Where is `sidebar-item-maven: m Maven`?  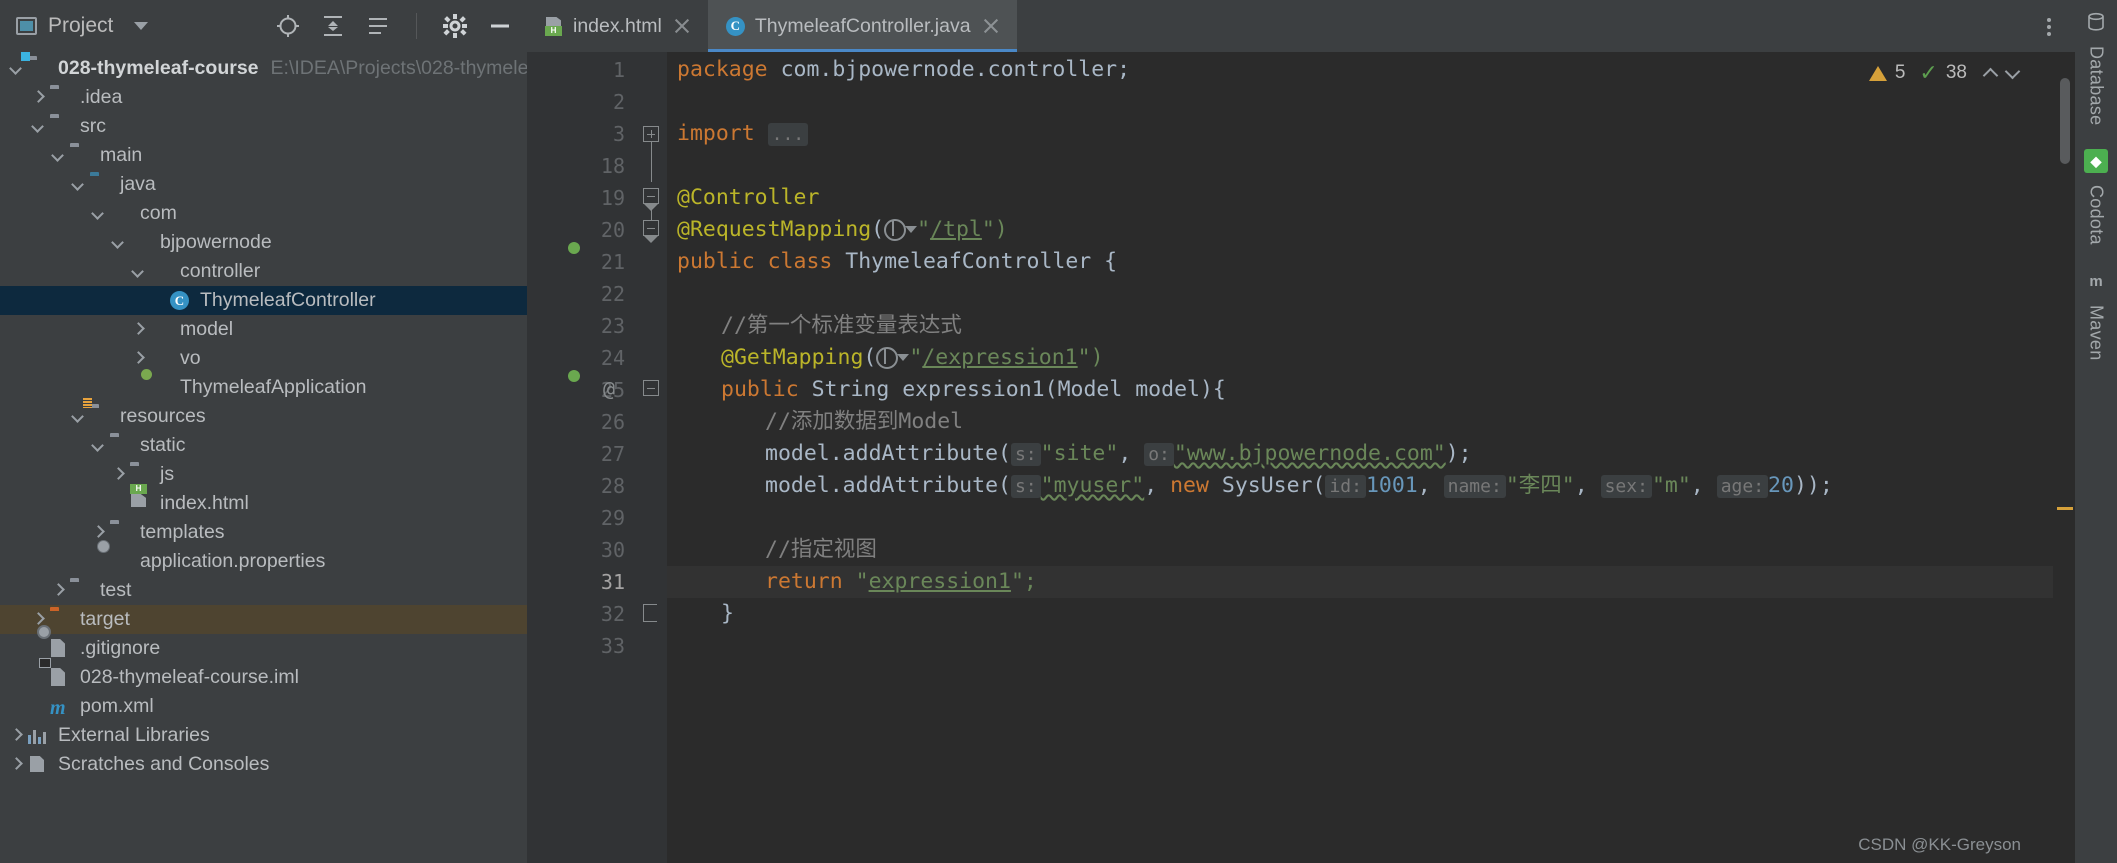 sidebar-item-maven: m Maven is located at coordinates (2096, 318).